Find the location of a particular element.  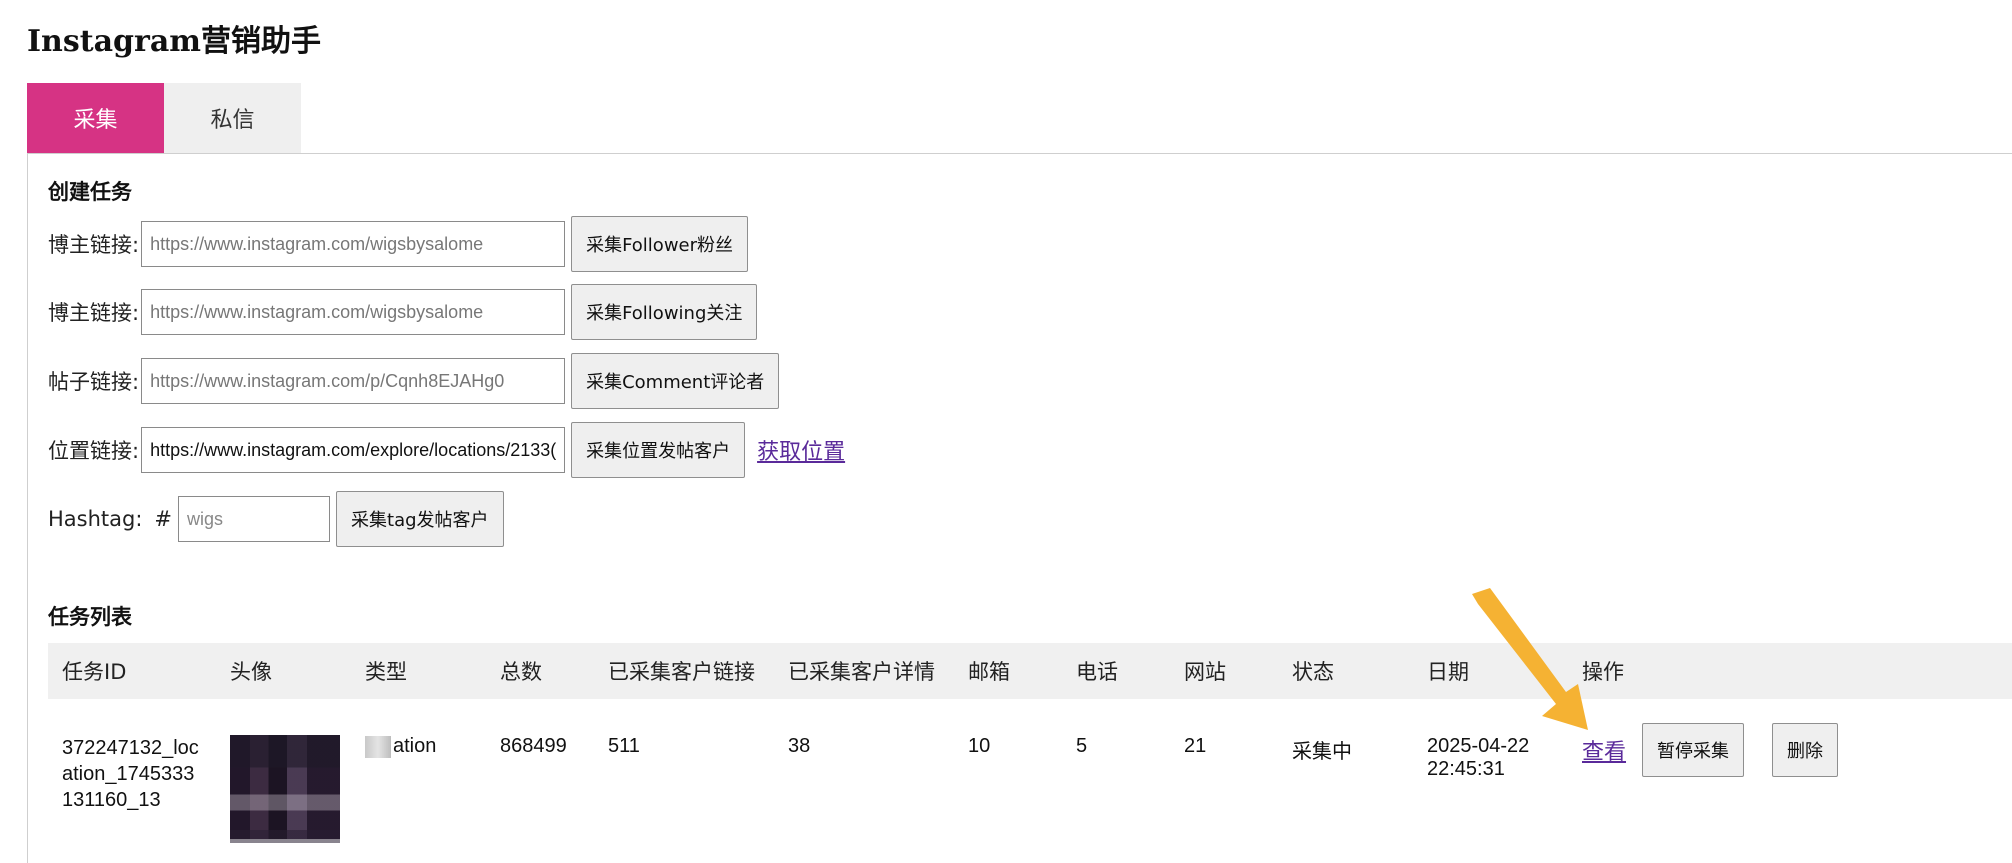

pause-collect-button: 暂停采集 is located at coordinates (1693, 750).